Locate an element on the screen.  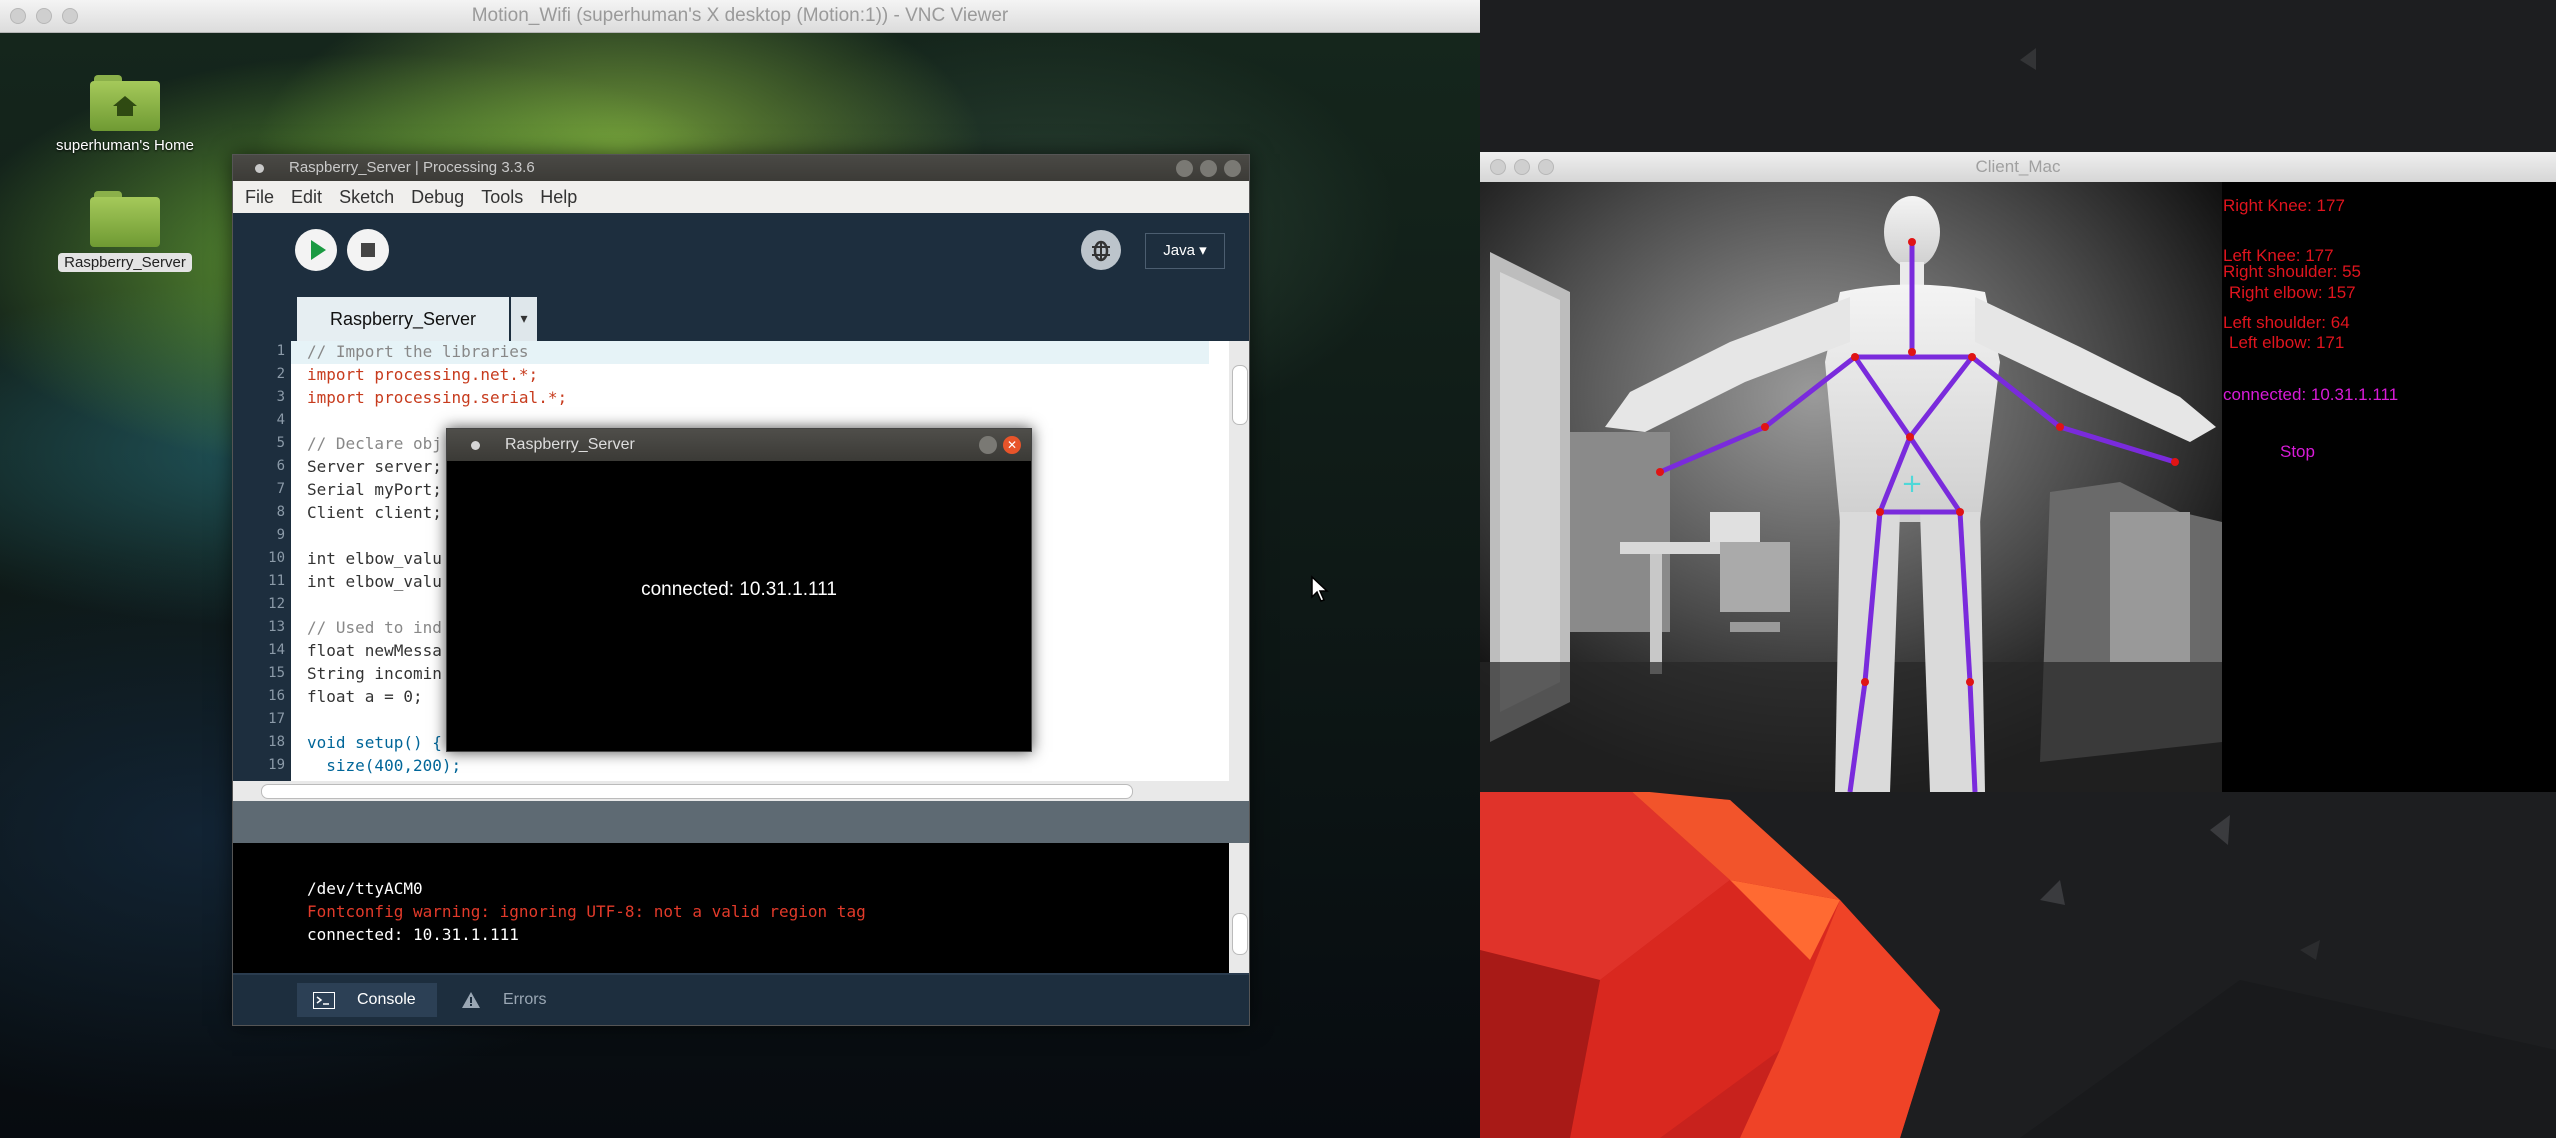
client-titlebar: Client_Mac is located at coordinates (2018, 167).